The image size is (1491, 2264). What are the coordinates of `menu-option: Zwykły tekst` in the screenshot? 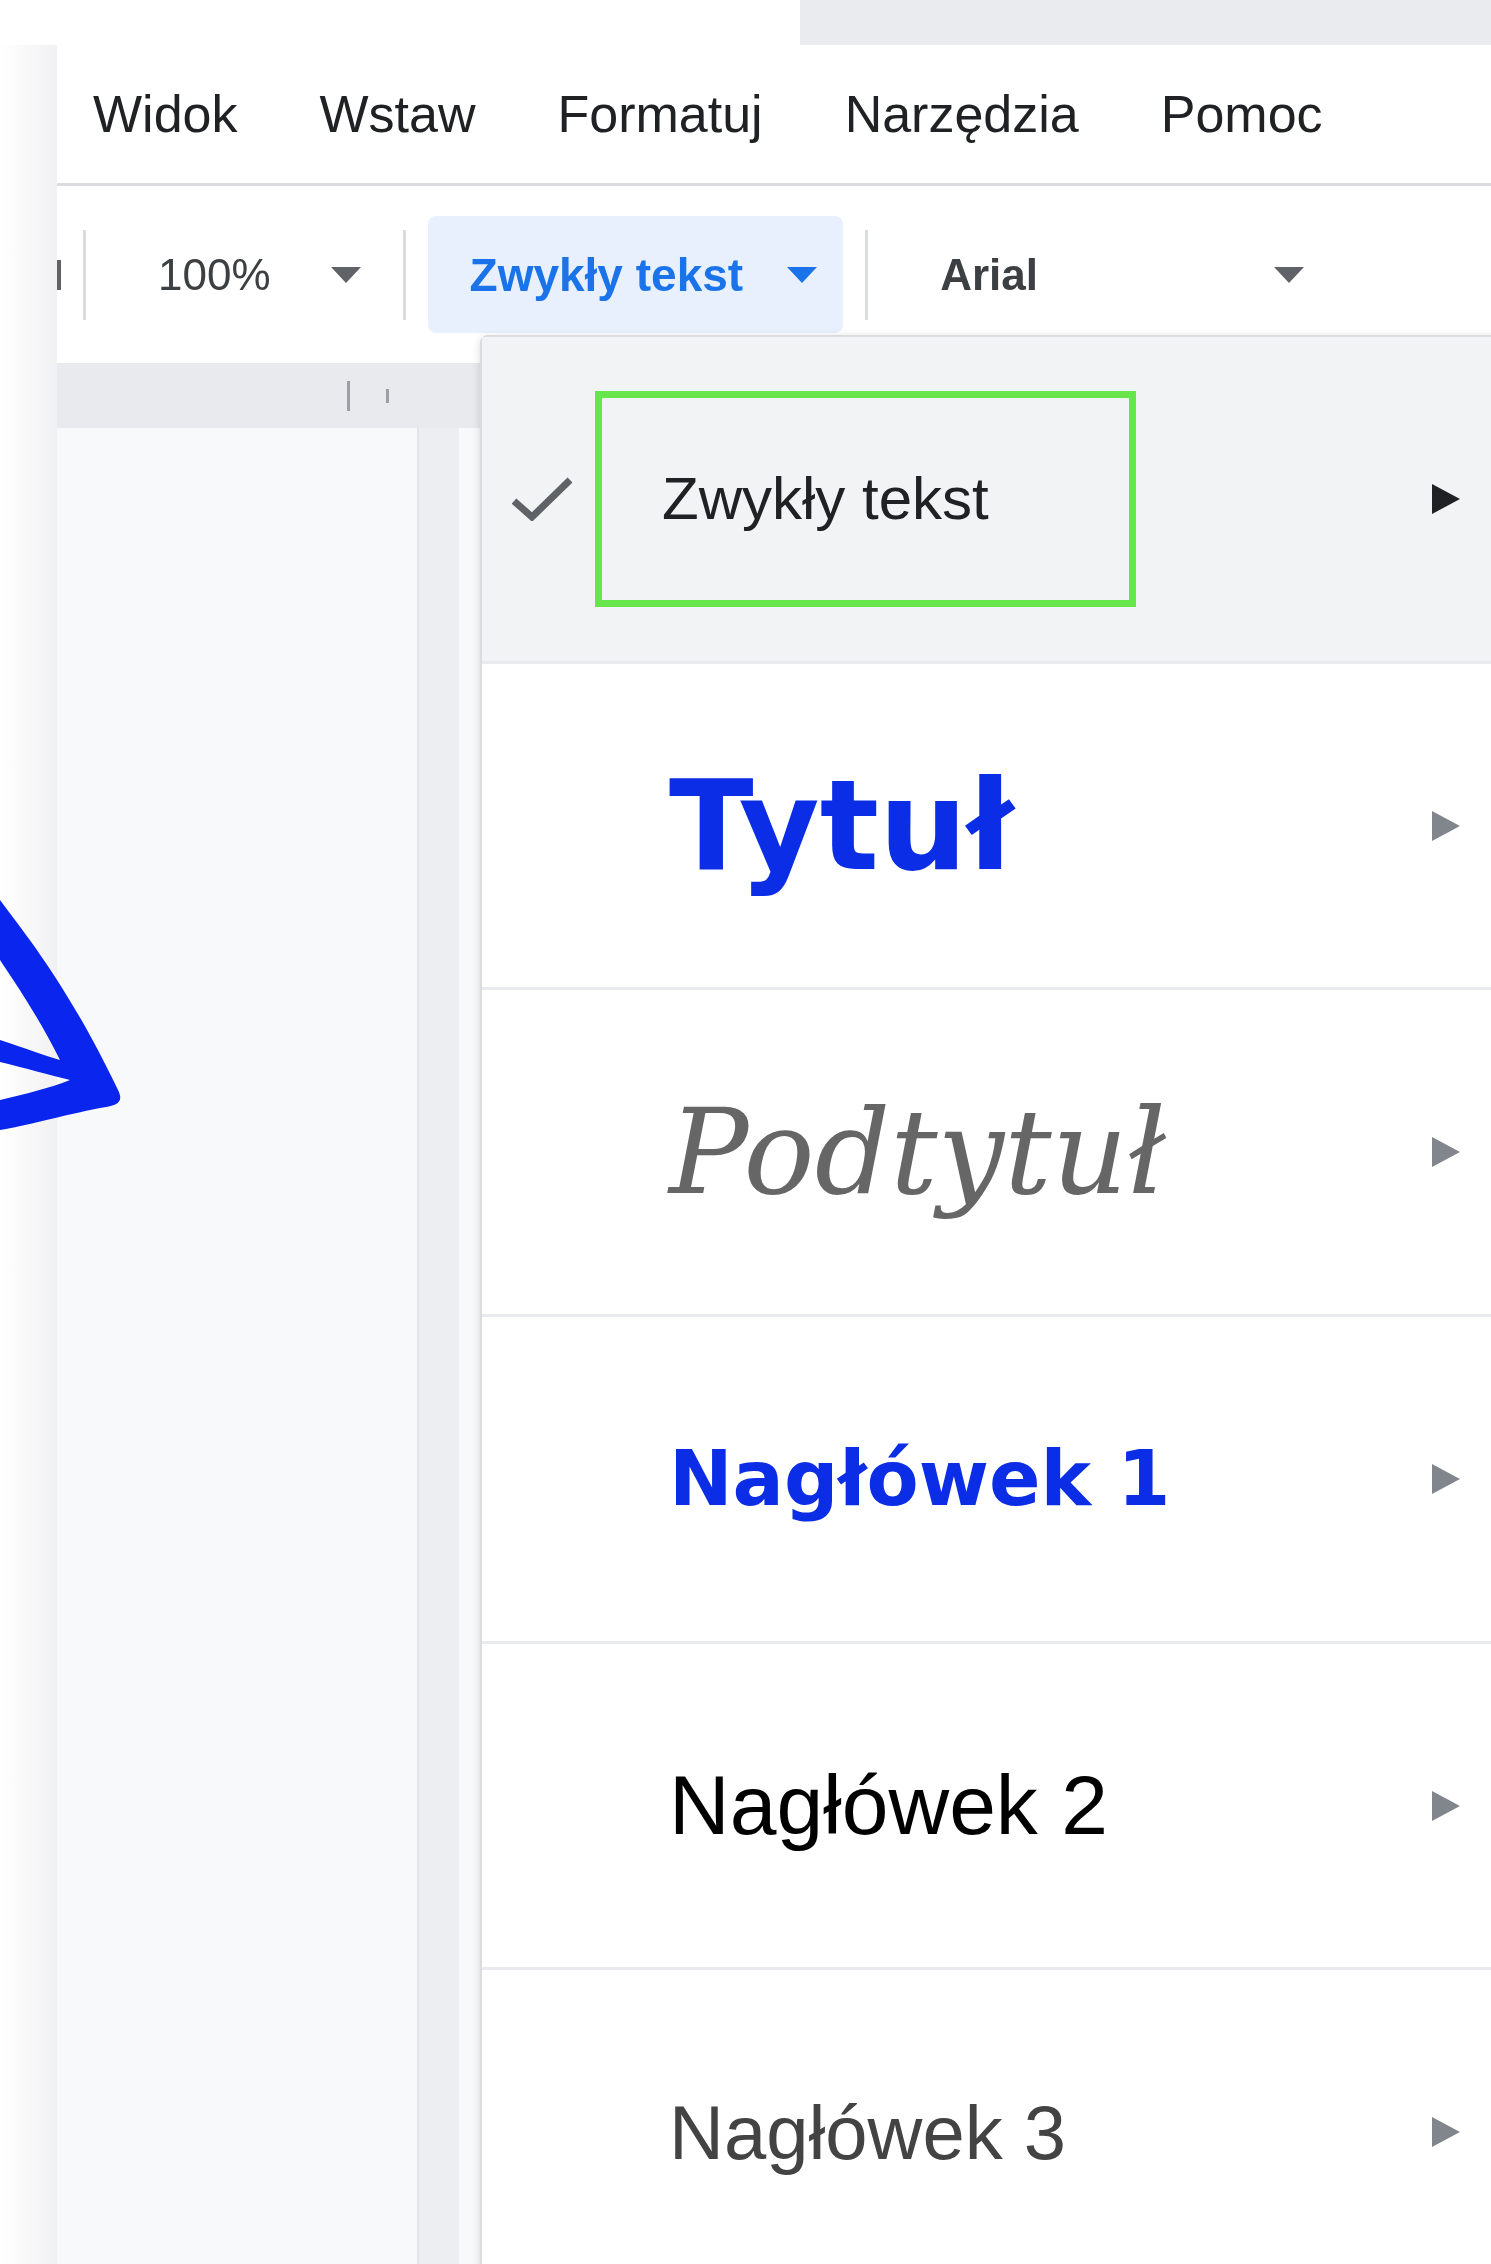 It's located at (986, 500).